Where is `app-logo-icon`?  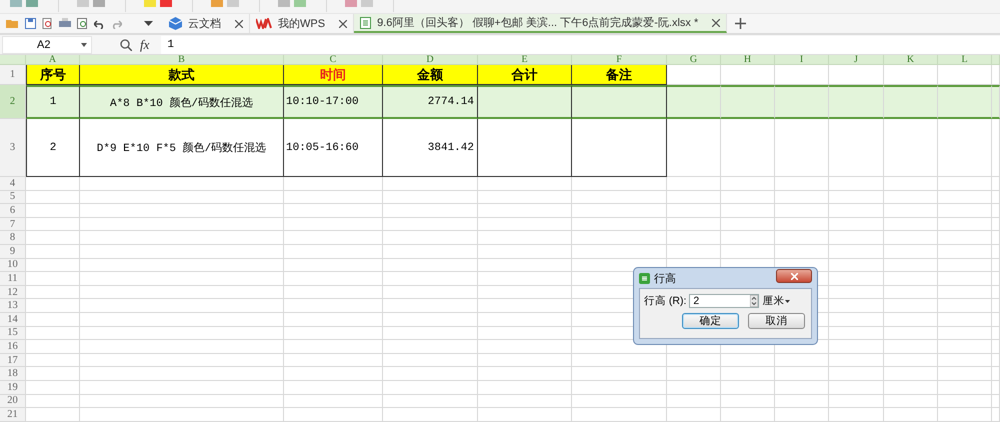 app-logo-icon is located at coordinates (644, 278).